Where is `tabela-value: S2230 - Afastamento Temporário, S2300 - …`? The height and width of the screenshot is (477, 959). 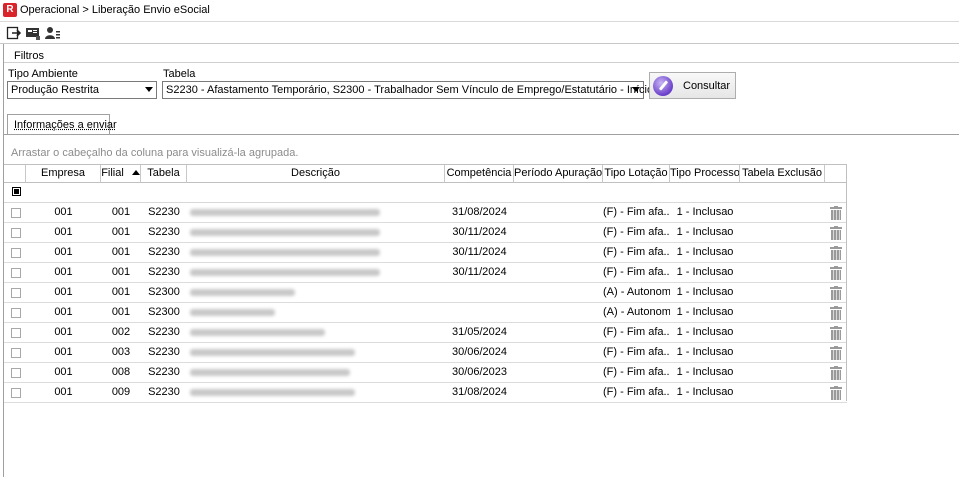 tabela-value: S2230 - Afastamento Temporário, S2300 - … is located at coordinates (410, 90).